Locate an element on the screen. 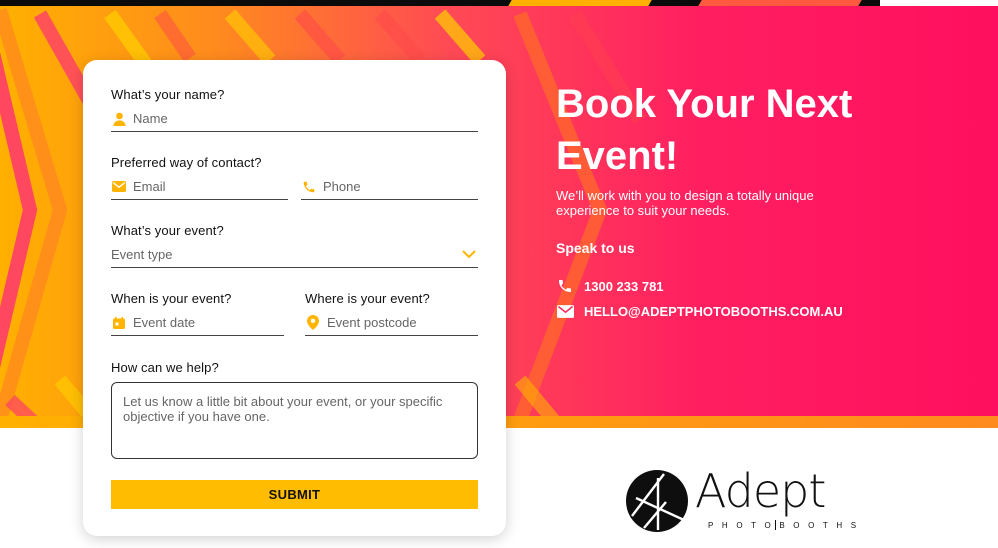 The image size is (998, 548). where-label: Where is your event? is located at coordinates (367, 298).